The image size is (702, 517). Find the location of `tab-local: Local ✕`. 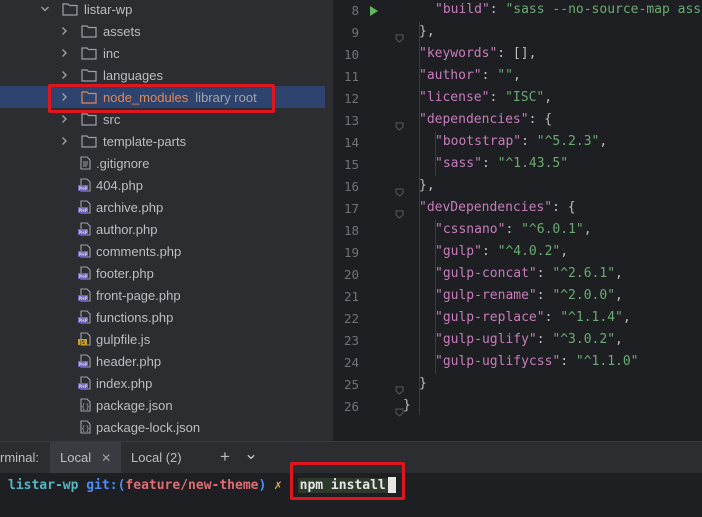

tab-local: Local ✕ is located at coordinates (86, 457).